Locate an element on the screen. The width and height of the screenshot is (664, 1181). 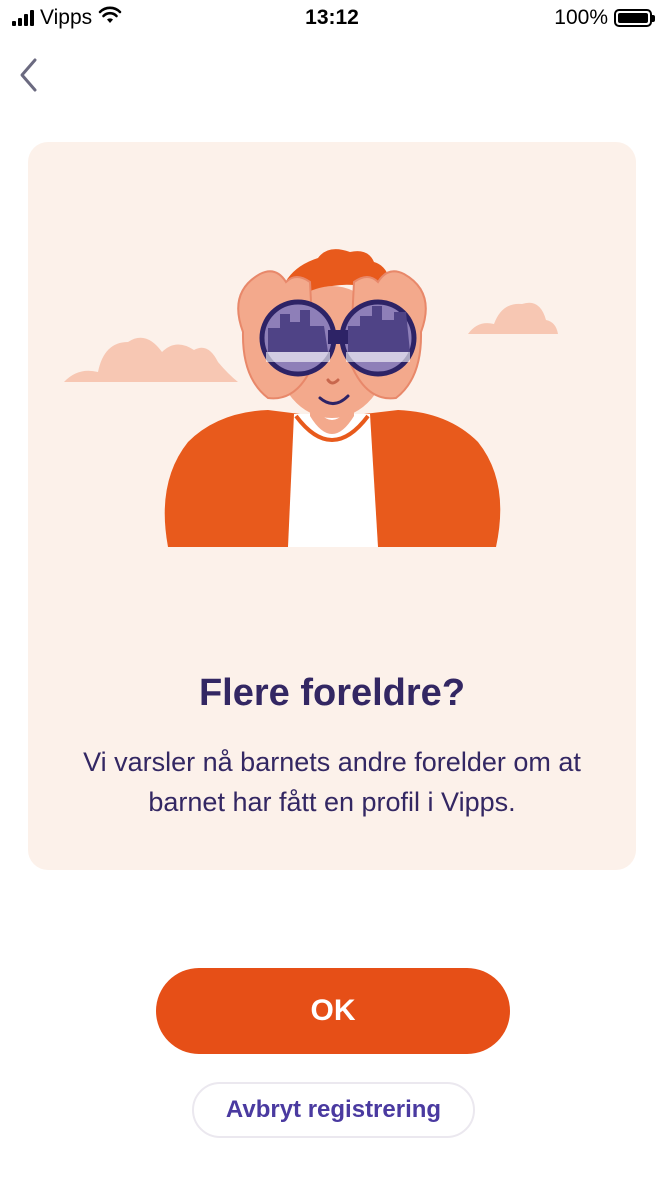
status-right: 100% is located at coordinates (604, 18).